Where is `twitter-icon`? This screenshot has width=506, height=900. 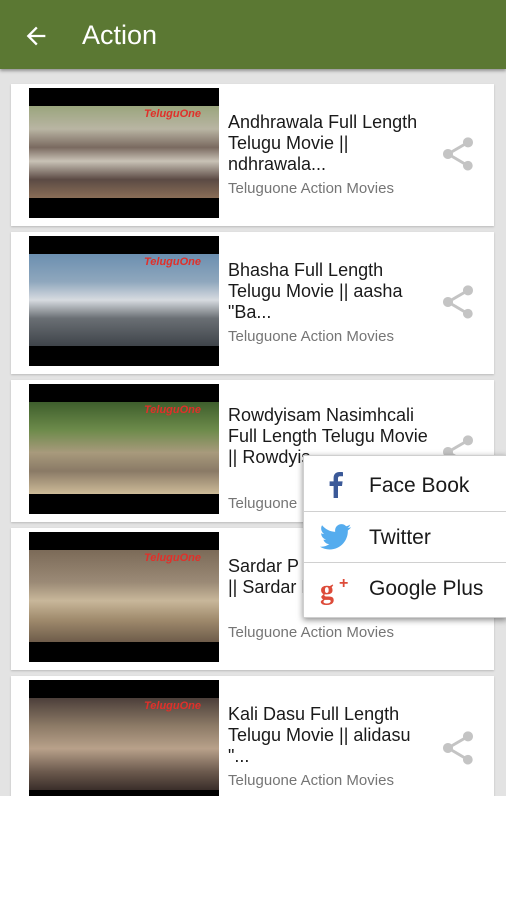 twitter-icon is located at coordinates (335, 537).